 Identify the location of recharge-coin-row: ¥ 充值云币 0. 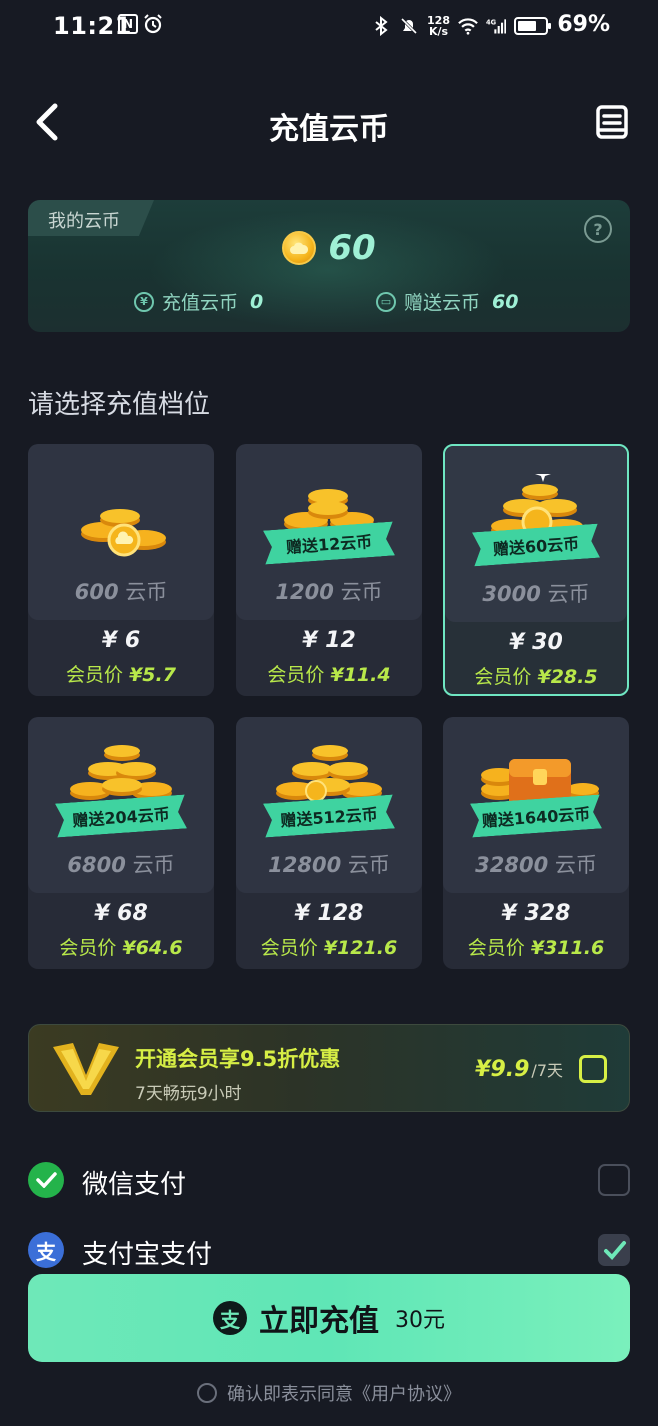
(254, 301).